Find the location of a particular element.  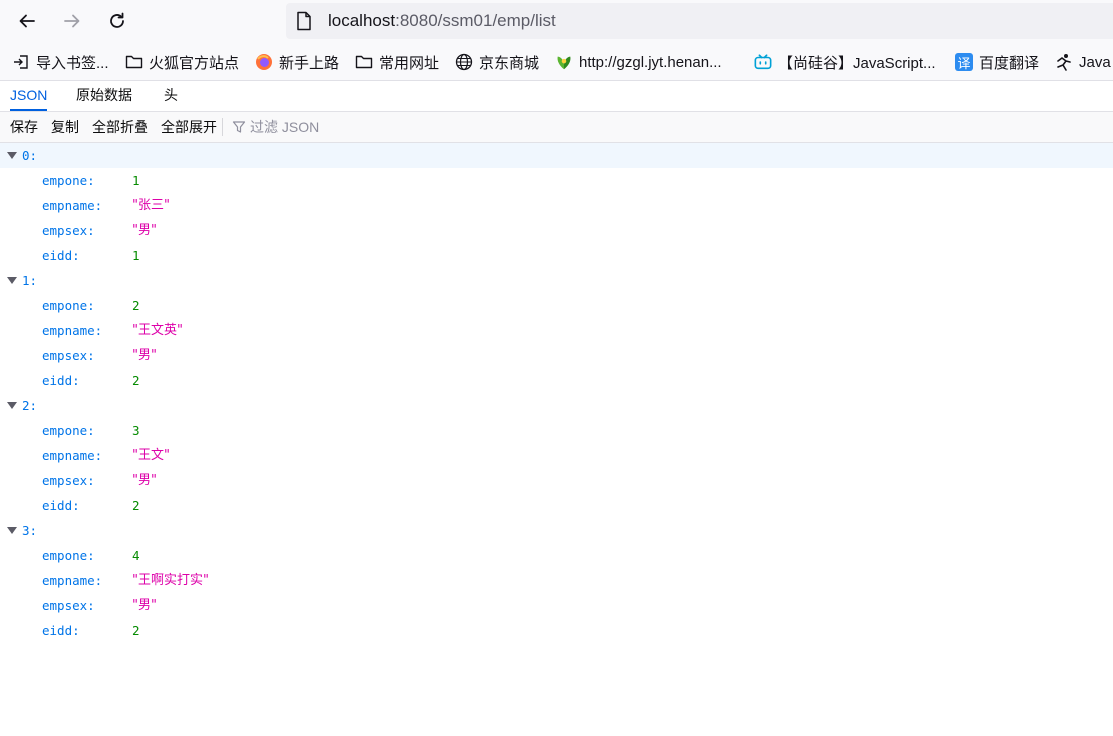

expand-all-button: 全部展开 is located at coordinates (189, 127).